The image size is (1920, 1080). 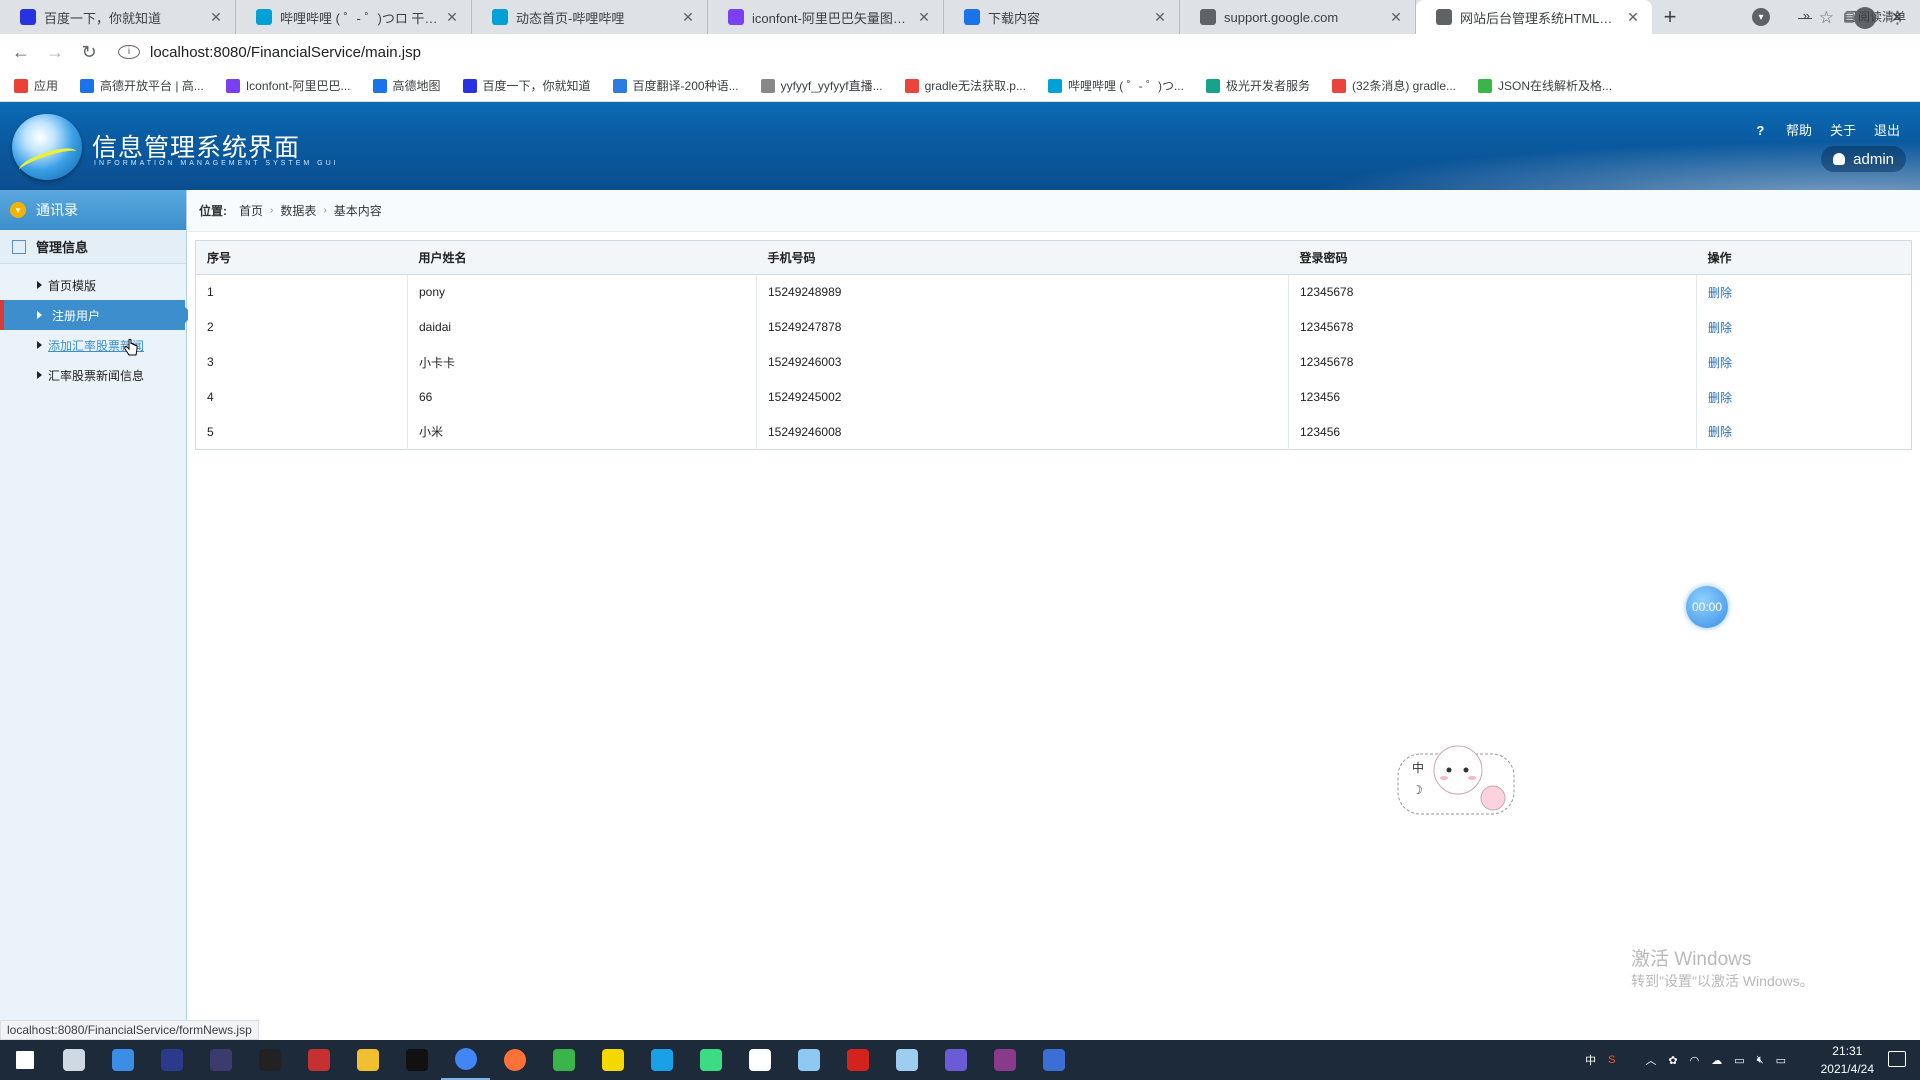 I want to click on sidebar-item-news-info: 汇率股票新闻信息, so click(x=93, y=375).